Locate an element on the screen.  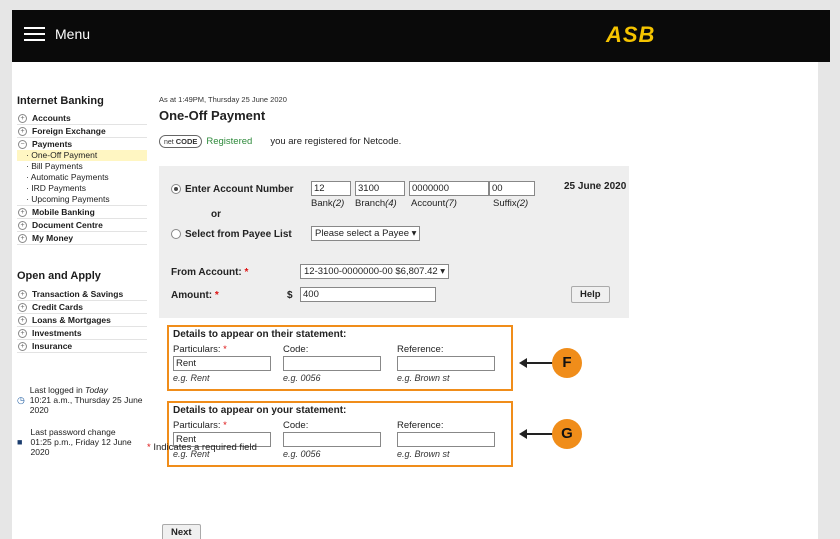
sidebar-item-transaction-savings: + Transaction & Savings is located at coordinates (82, 294).